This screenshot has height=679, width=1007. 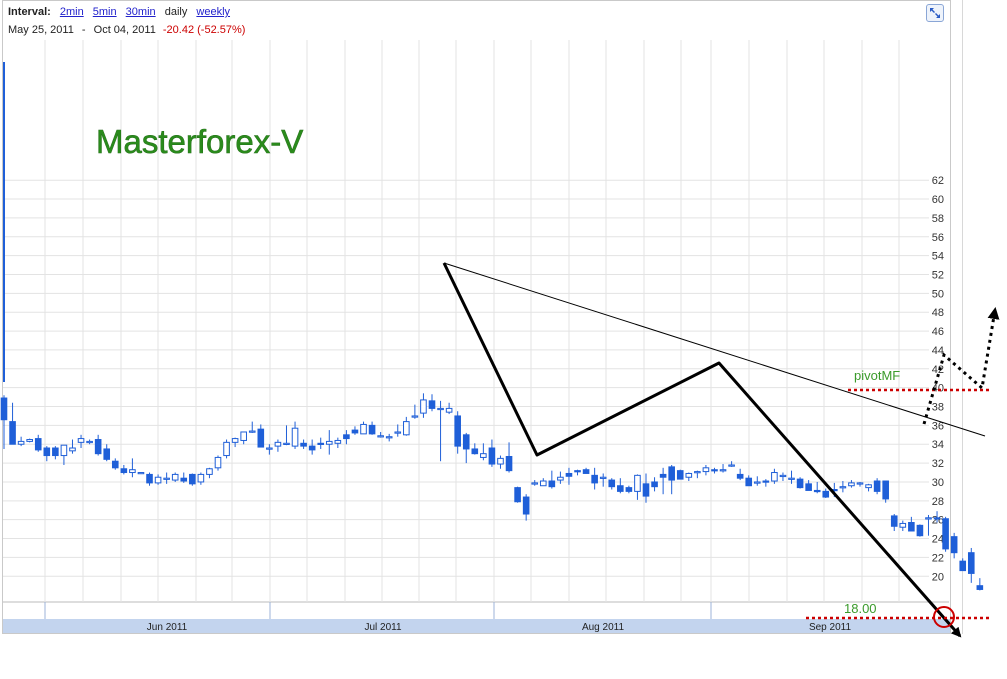 I want to click on y-tick-label: 26, so click(x=938, y=521).